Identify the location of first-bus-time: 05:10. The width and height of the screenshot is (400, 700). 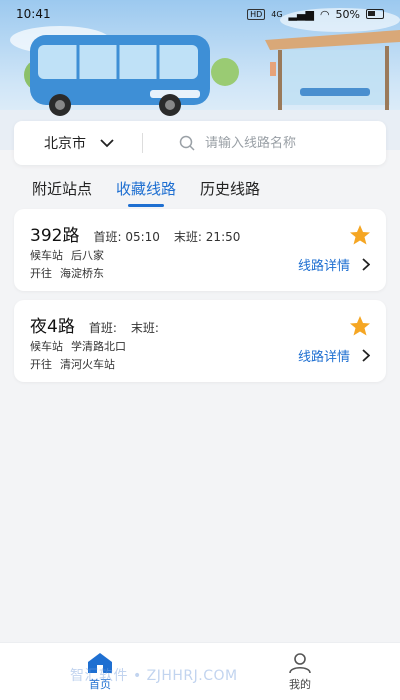
(142, 237).